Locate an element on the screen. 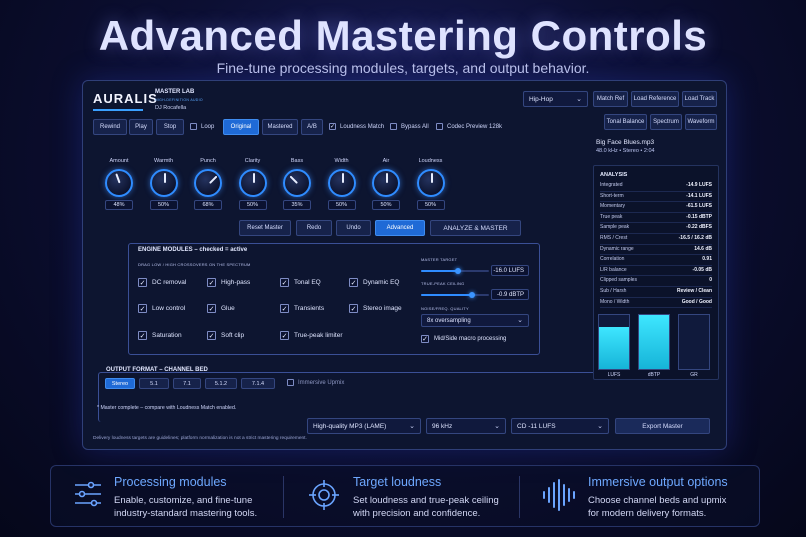  undo-button: Undo is located at coordinates (353, 228).